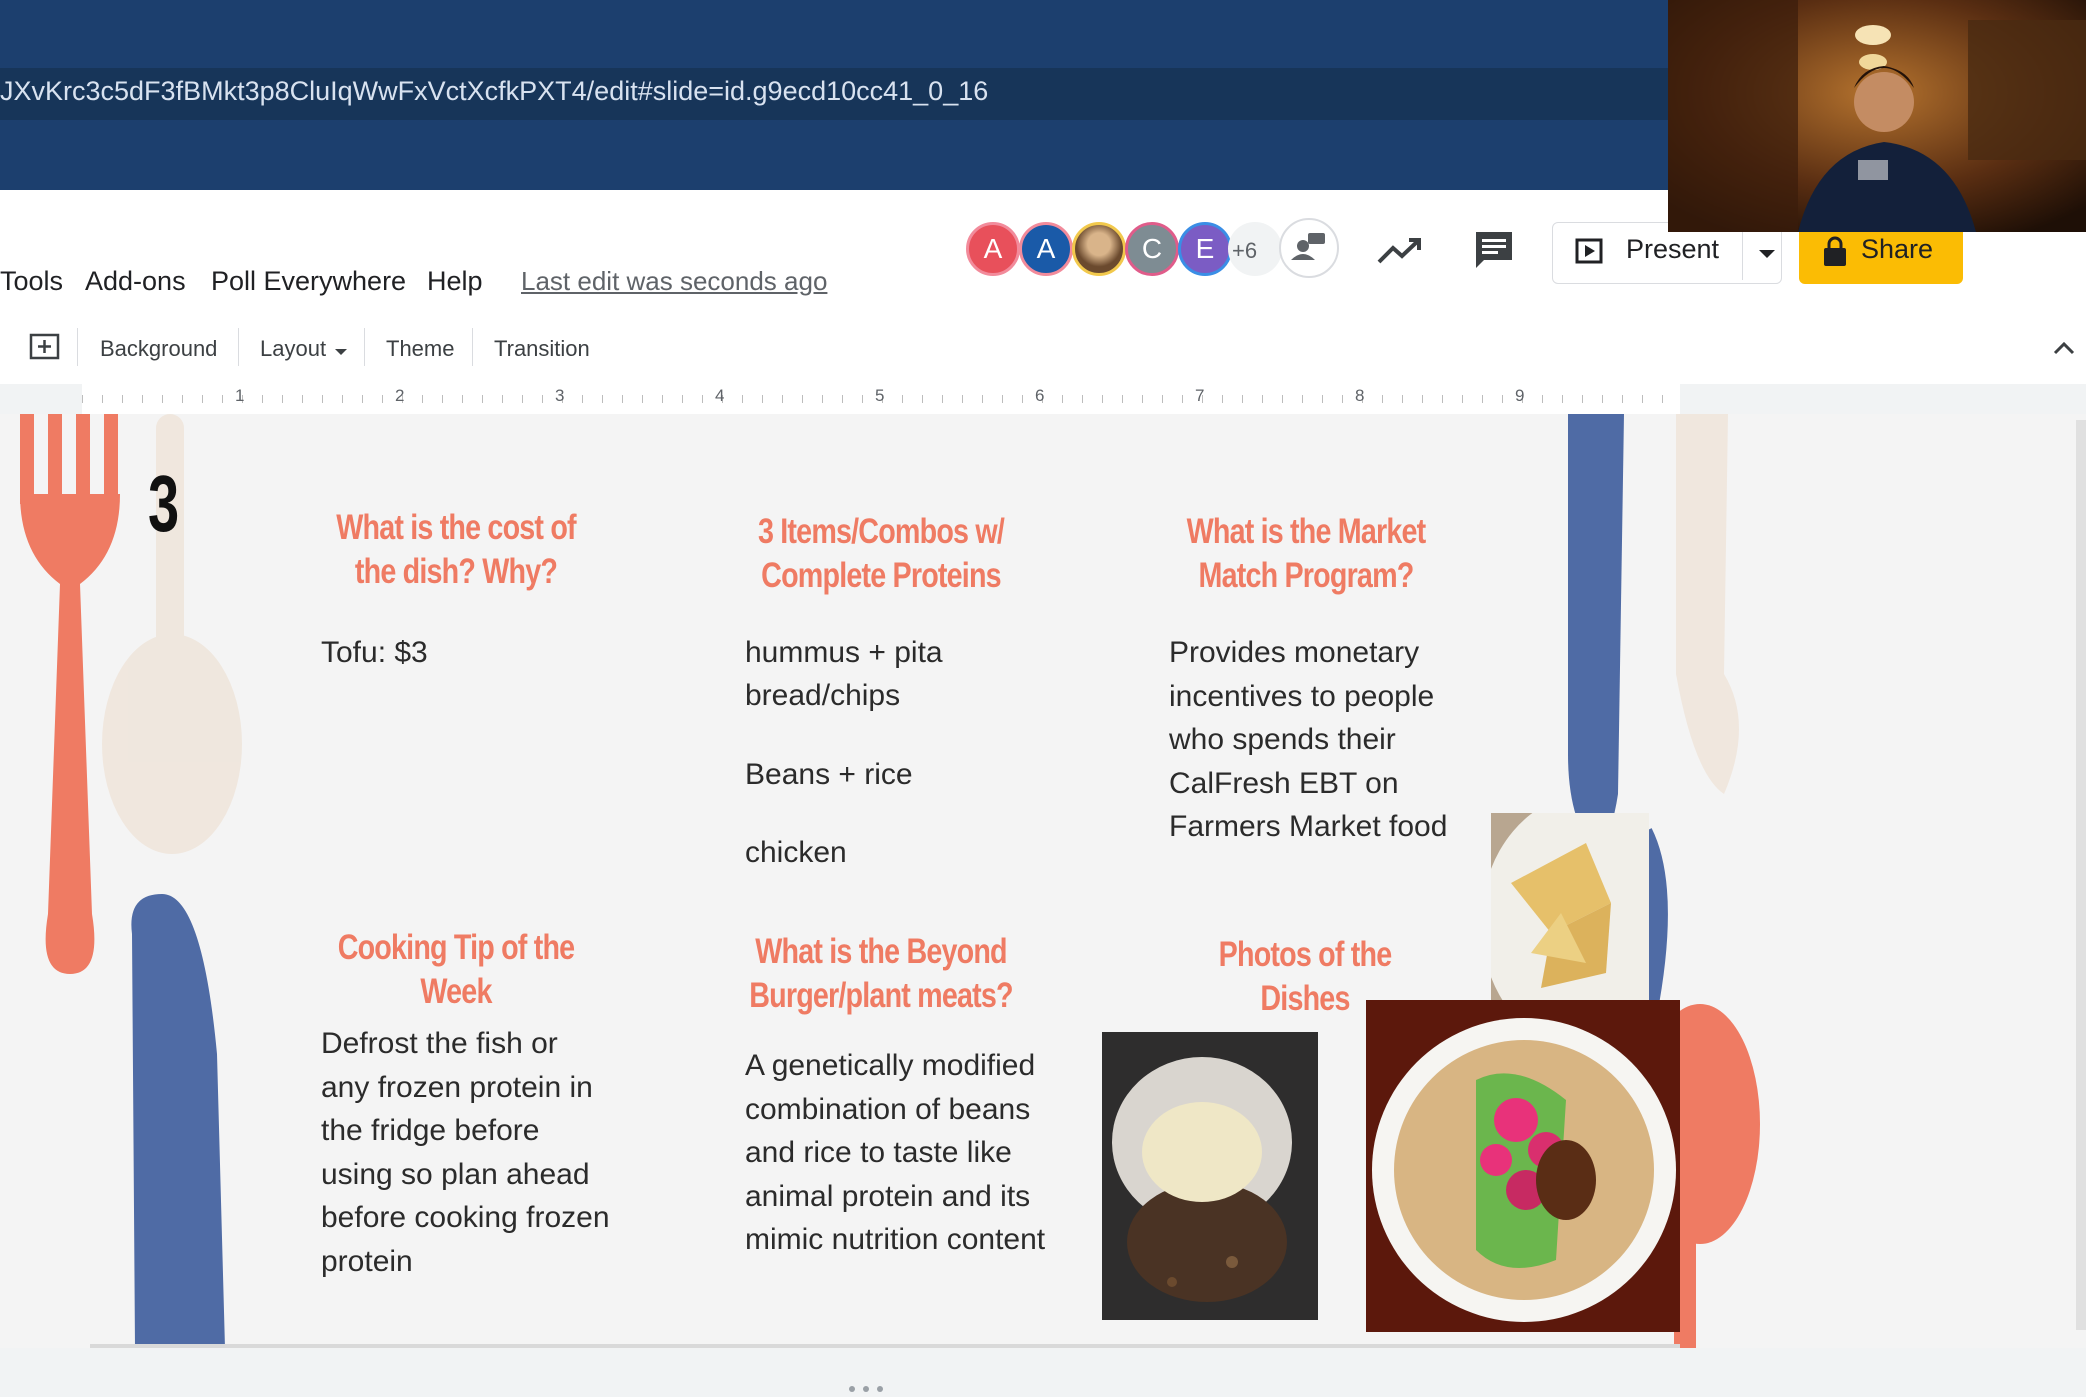 This screenshot has height=1398, width=2086. Describe the element at coordinates (240, 395) in the screenshot. I see `ruler-number: 1` at that location.